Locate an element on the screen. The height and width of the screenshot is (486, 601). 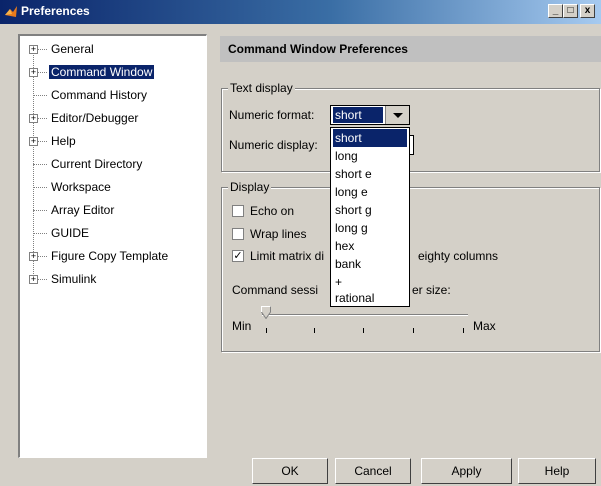
format-option: short is located at coordinates (370, 138).